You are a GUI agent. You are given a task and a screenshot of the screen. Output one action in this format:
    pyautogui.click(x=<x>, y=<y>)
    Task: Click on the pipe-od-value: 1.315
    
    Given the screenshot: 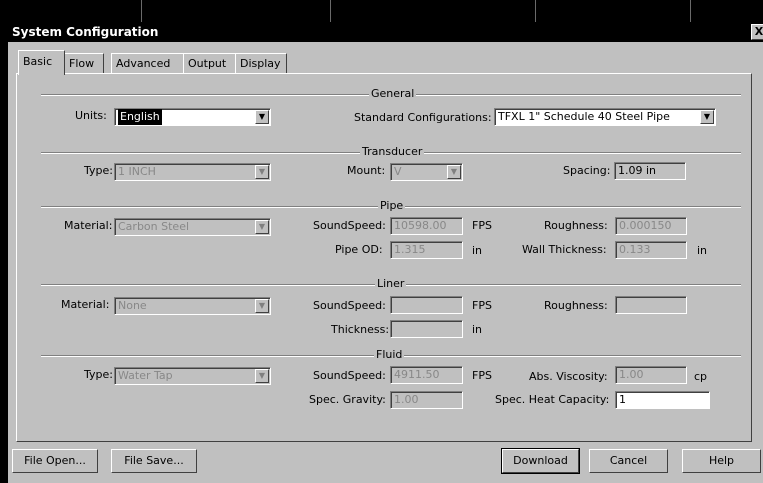 What is the action you would take?
    pyautogui.click(x=410, y=249)
    